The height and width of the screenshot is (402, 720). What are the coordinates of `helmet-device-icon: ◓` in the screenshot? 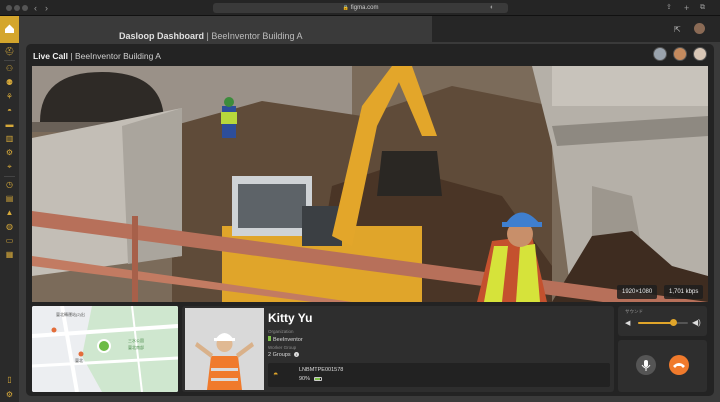 It's located at (276, 374).